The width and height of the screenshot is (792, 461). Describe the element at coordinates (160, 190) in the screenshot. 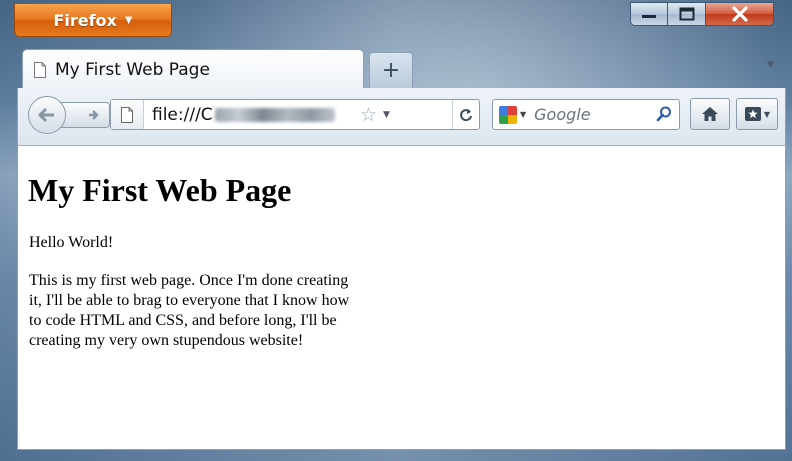

I see `page-heading: My First Web Page` at that location.